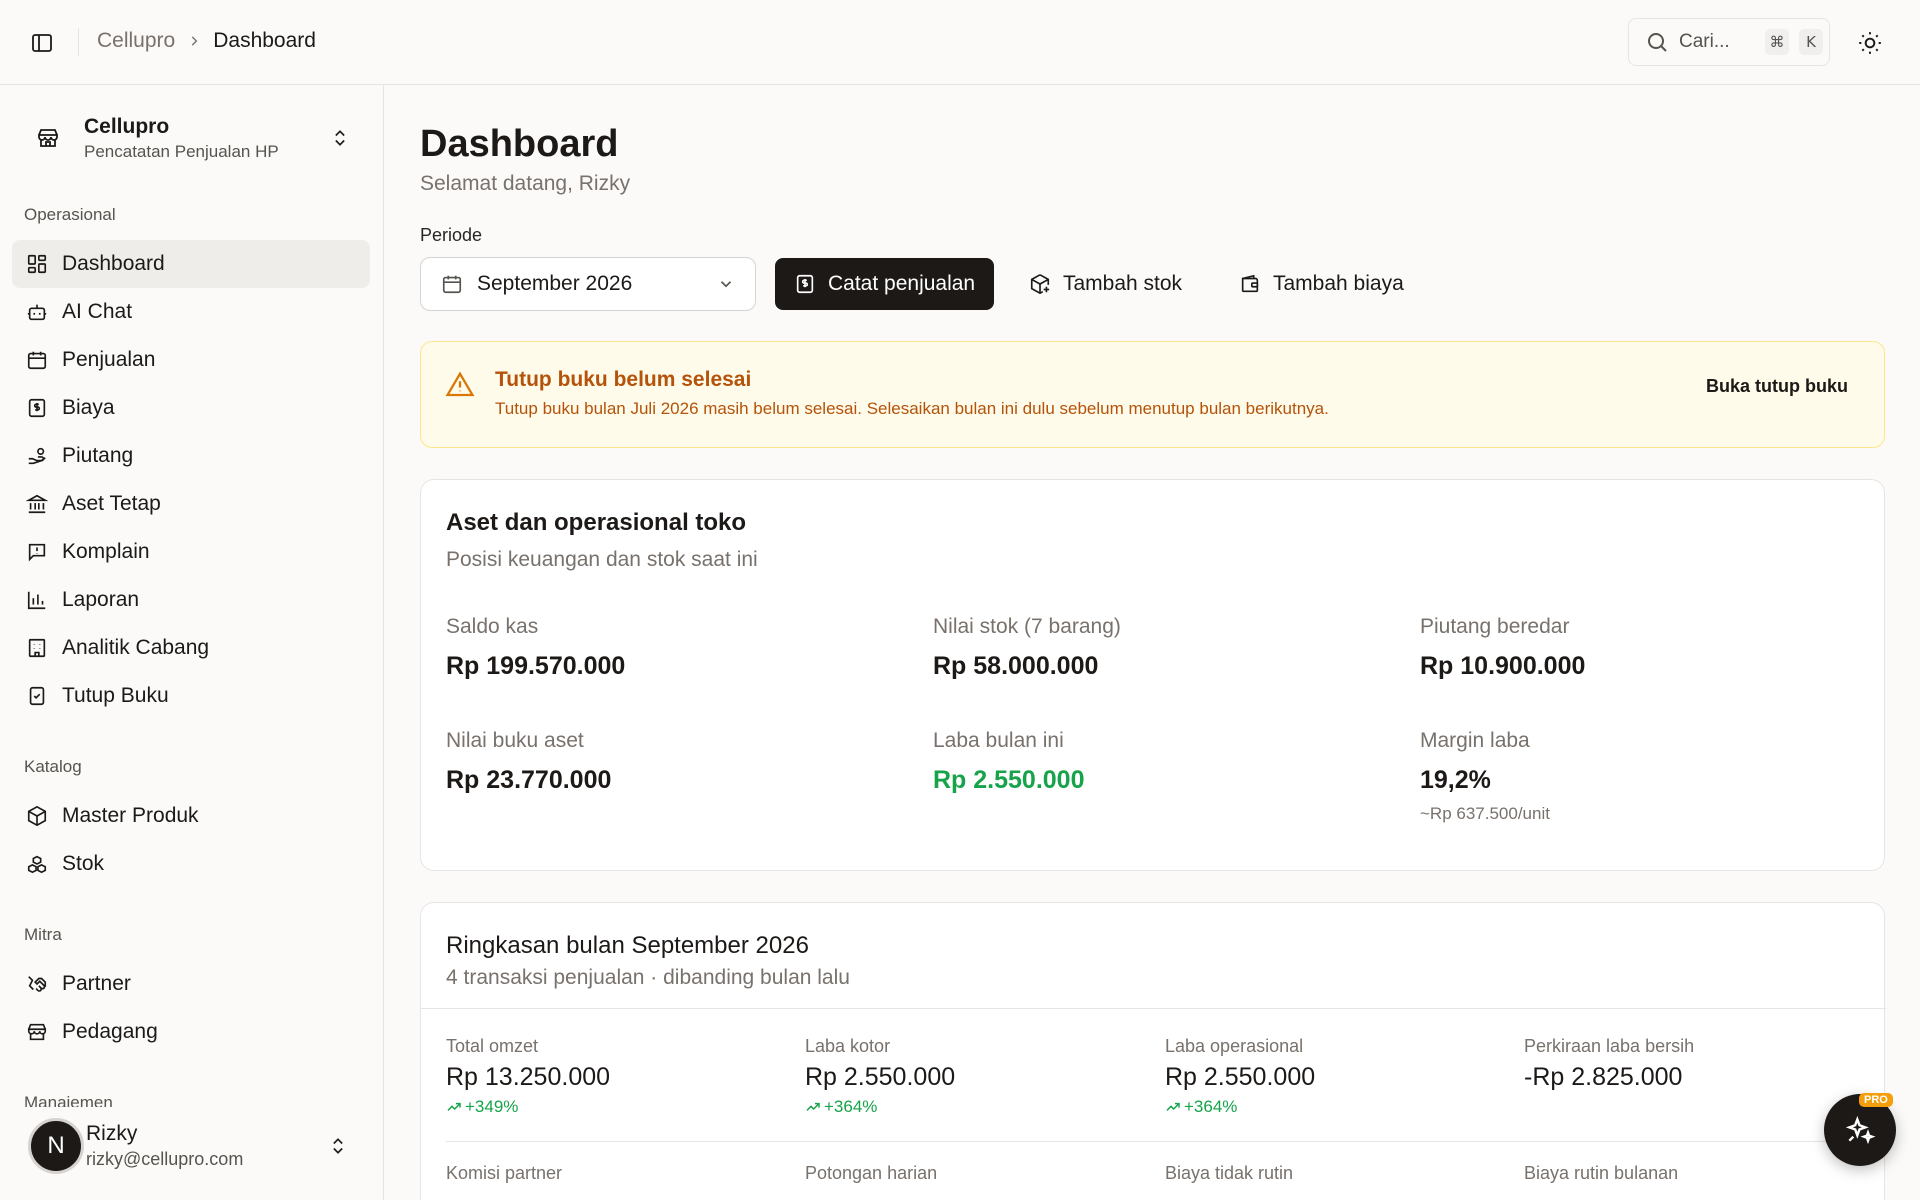  What do you see at coordinates (70, 214) in the screenshot?
I see `section-operasional: Operasional` at bounding box center [70, 214].